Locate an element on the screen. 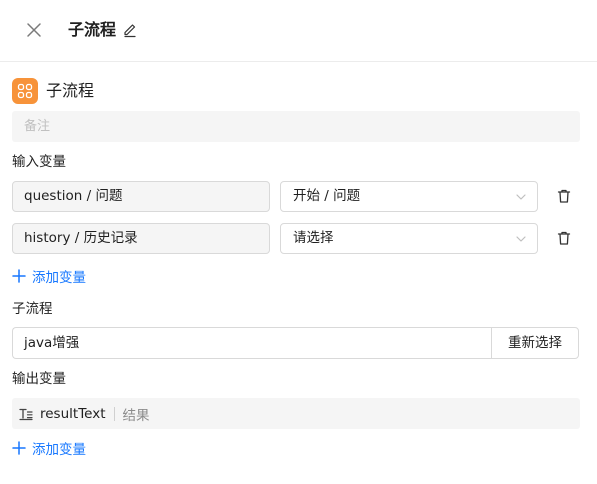 Image resolution: width=597 pixels, height=484 pixels. subflow-icon is located at coordinates (25, 91).